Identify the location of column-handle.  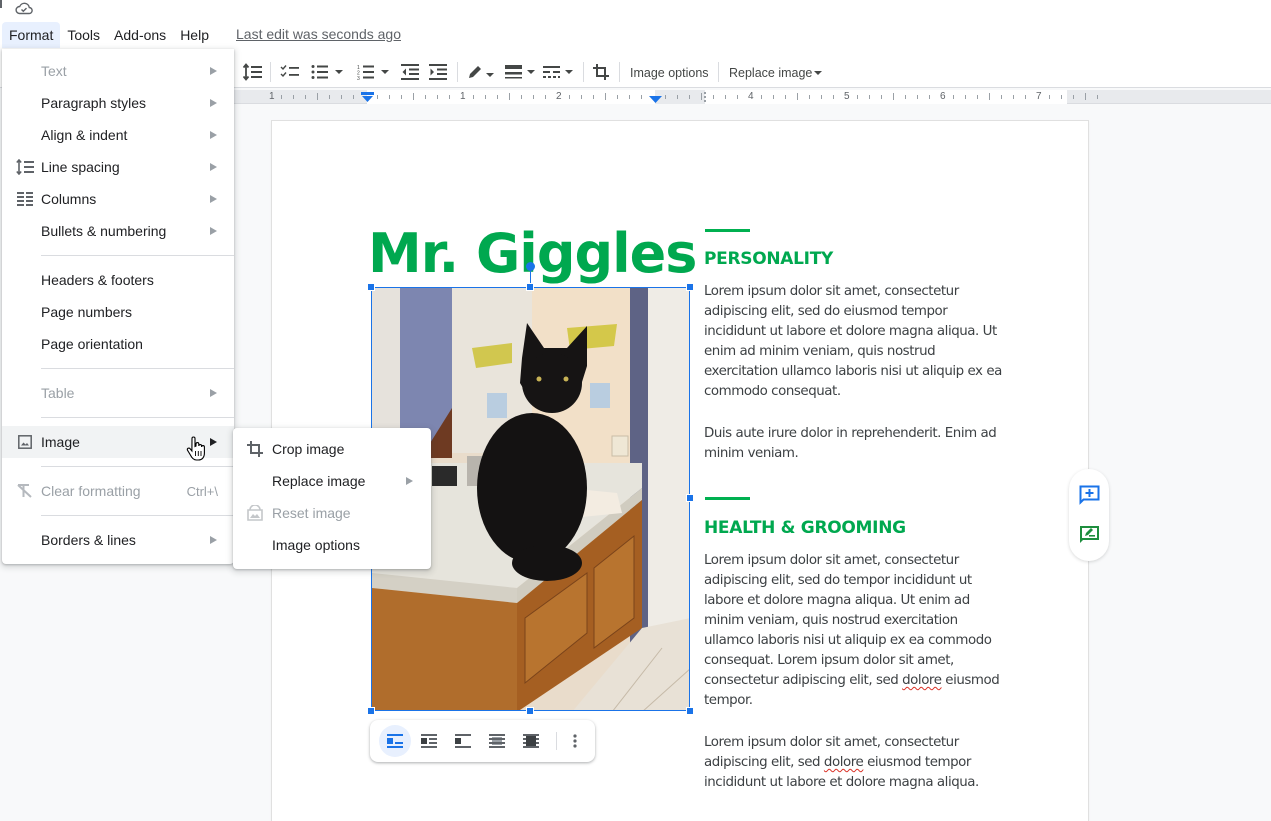
(705, 97).